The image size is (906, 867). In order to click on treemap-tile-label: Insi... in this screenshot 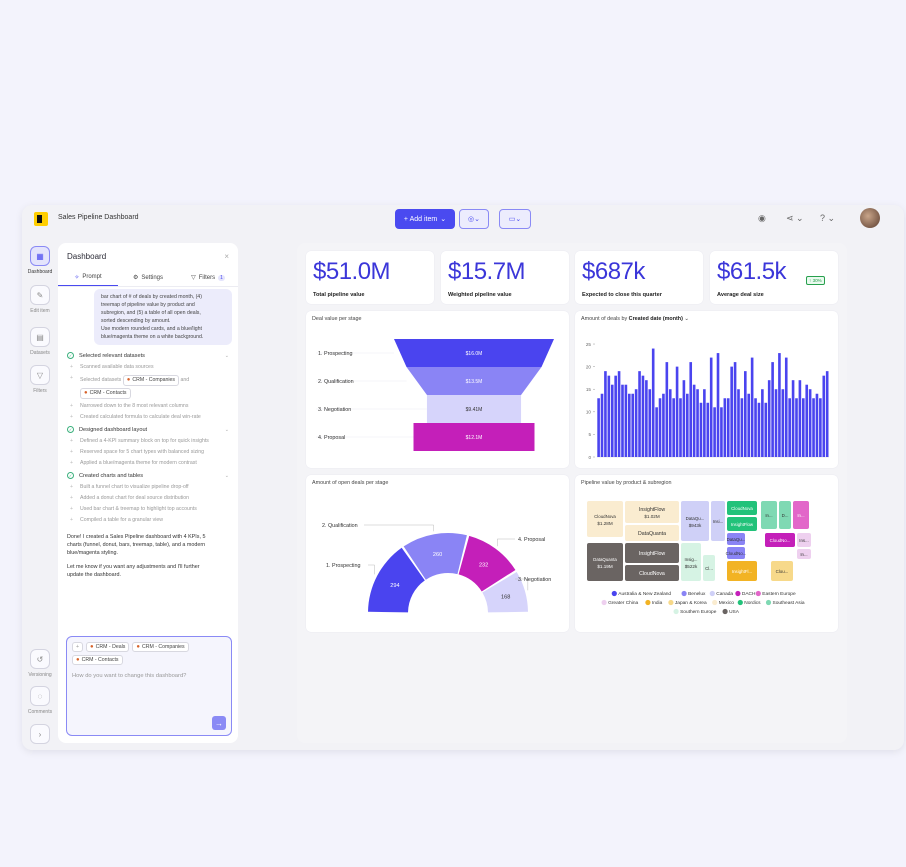, I will do `click(718, 521)`.